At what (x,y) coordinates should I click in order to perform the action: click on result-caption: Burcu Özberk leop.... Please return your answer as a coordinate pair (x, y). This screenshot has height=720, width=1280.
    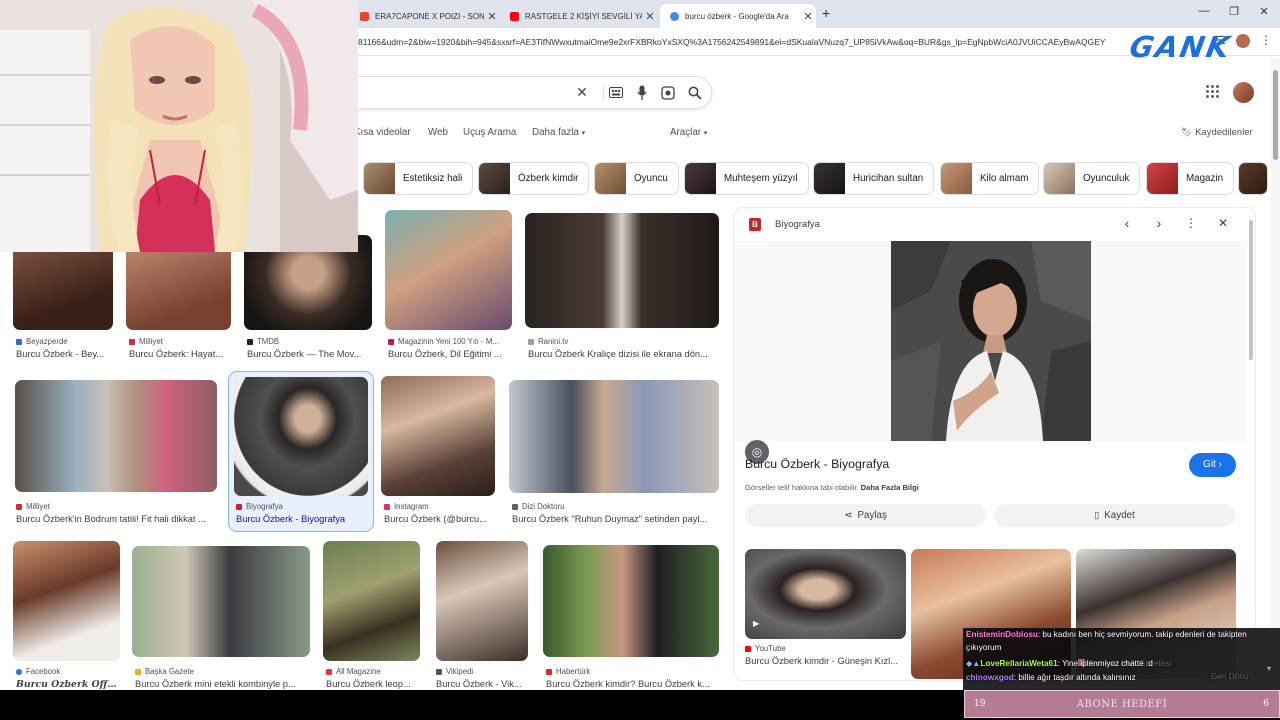
    Looking at the image, I should click on (373, 684).